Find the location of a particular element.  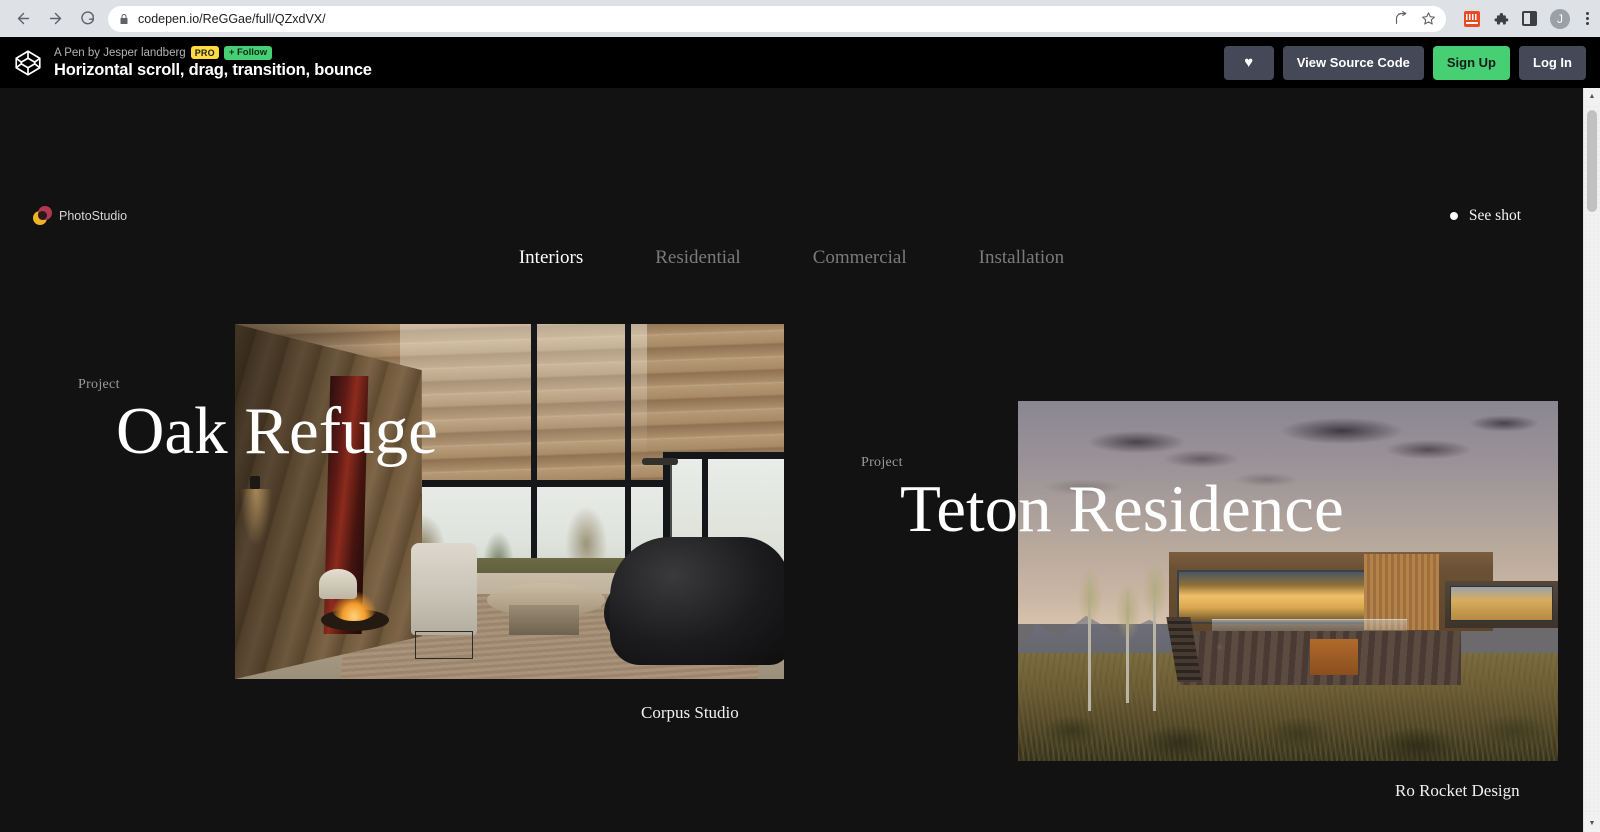

heart-button: ♥ is located at coordinates (1248, 62).